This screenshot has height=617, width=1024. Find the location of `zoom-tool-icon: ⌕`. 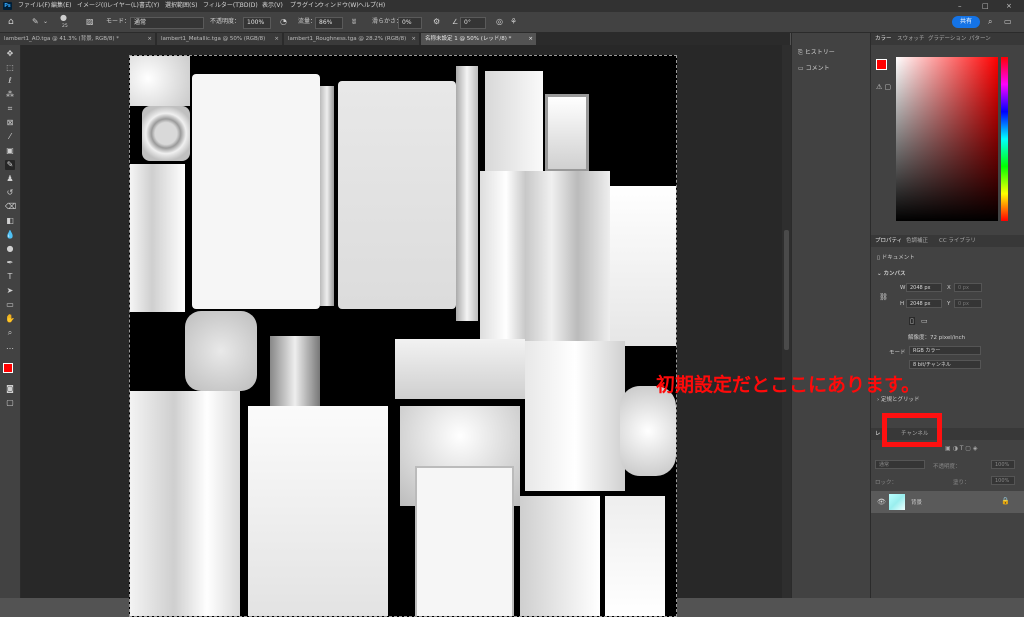

zoom-tool-icon: ⌕ is located at coordinates (10, 333).